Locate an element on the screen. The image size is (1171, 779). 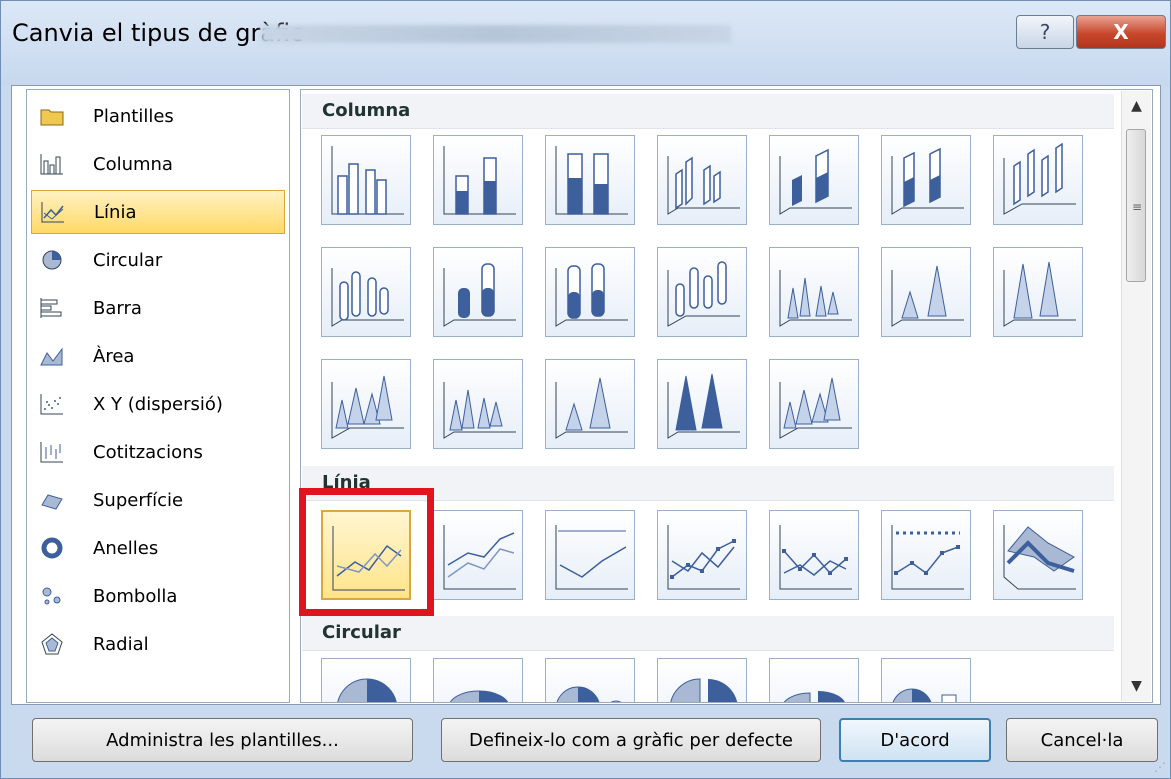
bubble-chart-icon is located at coordinates (52, 596).